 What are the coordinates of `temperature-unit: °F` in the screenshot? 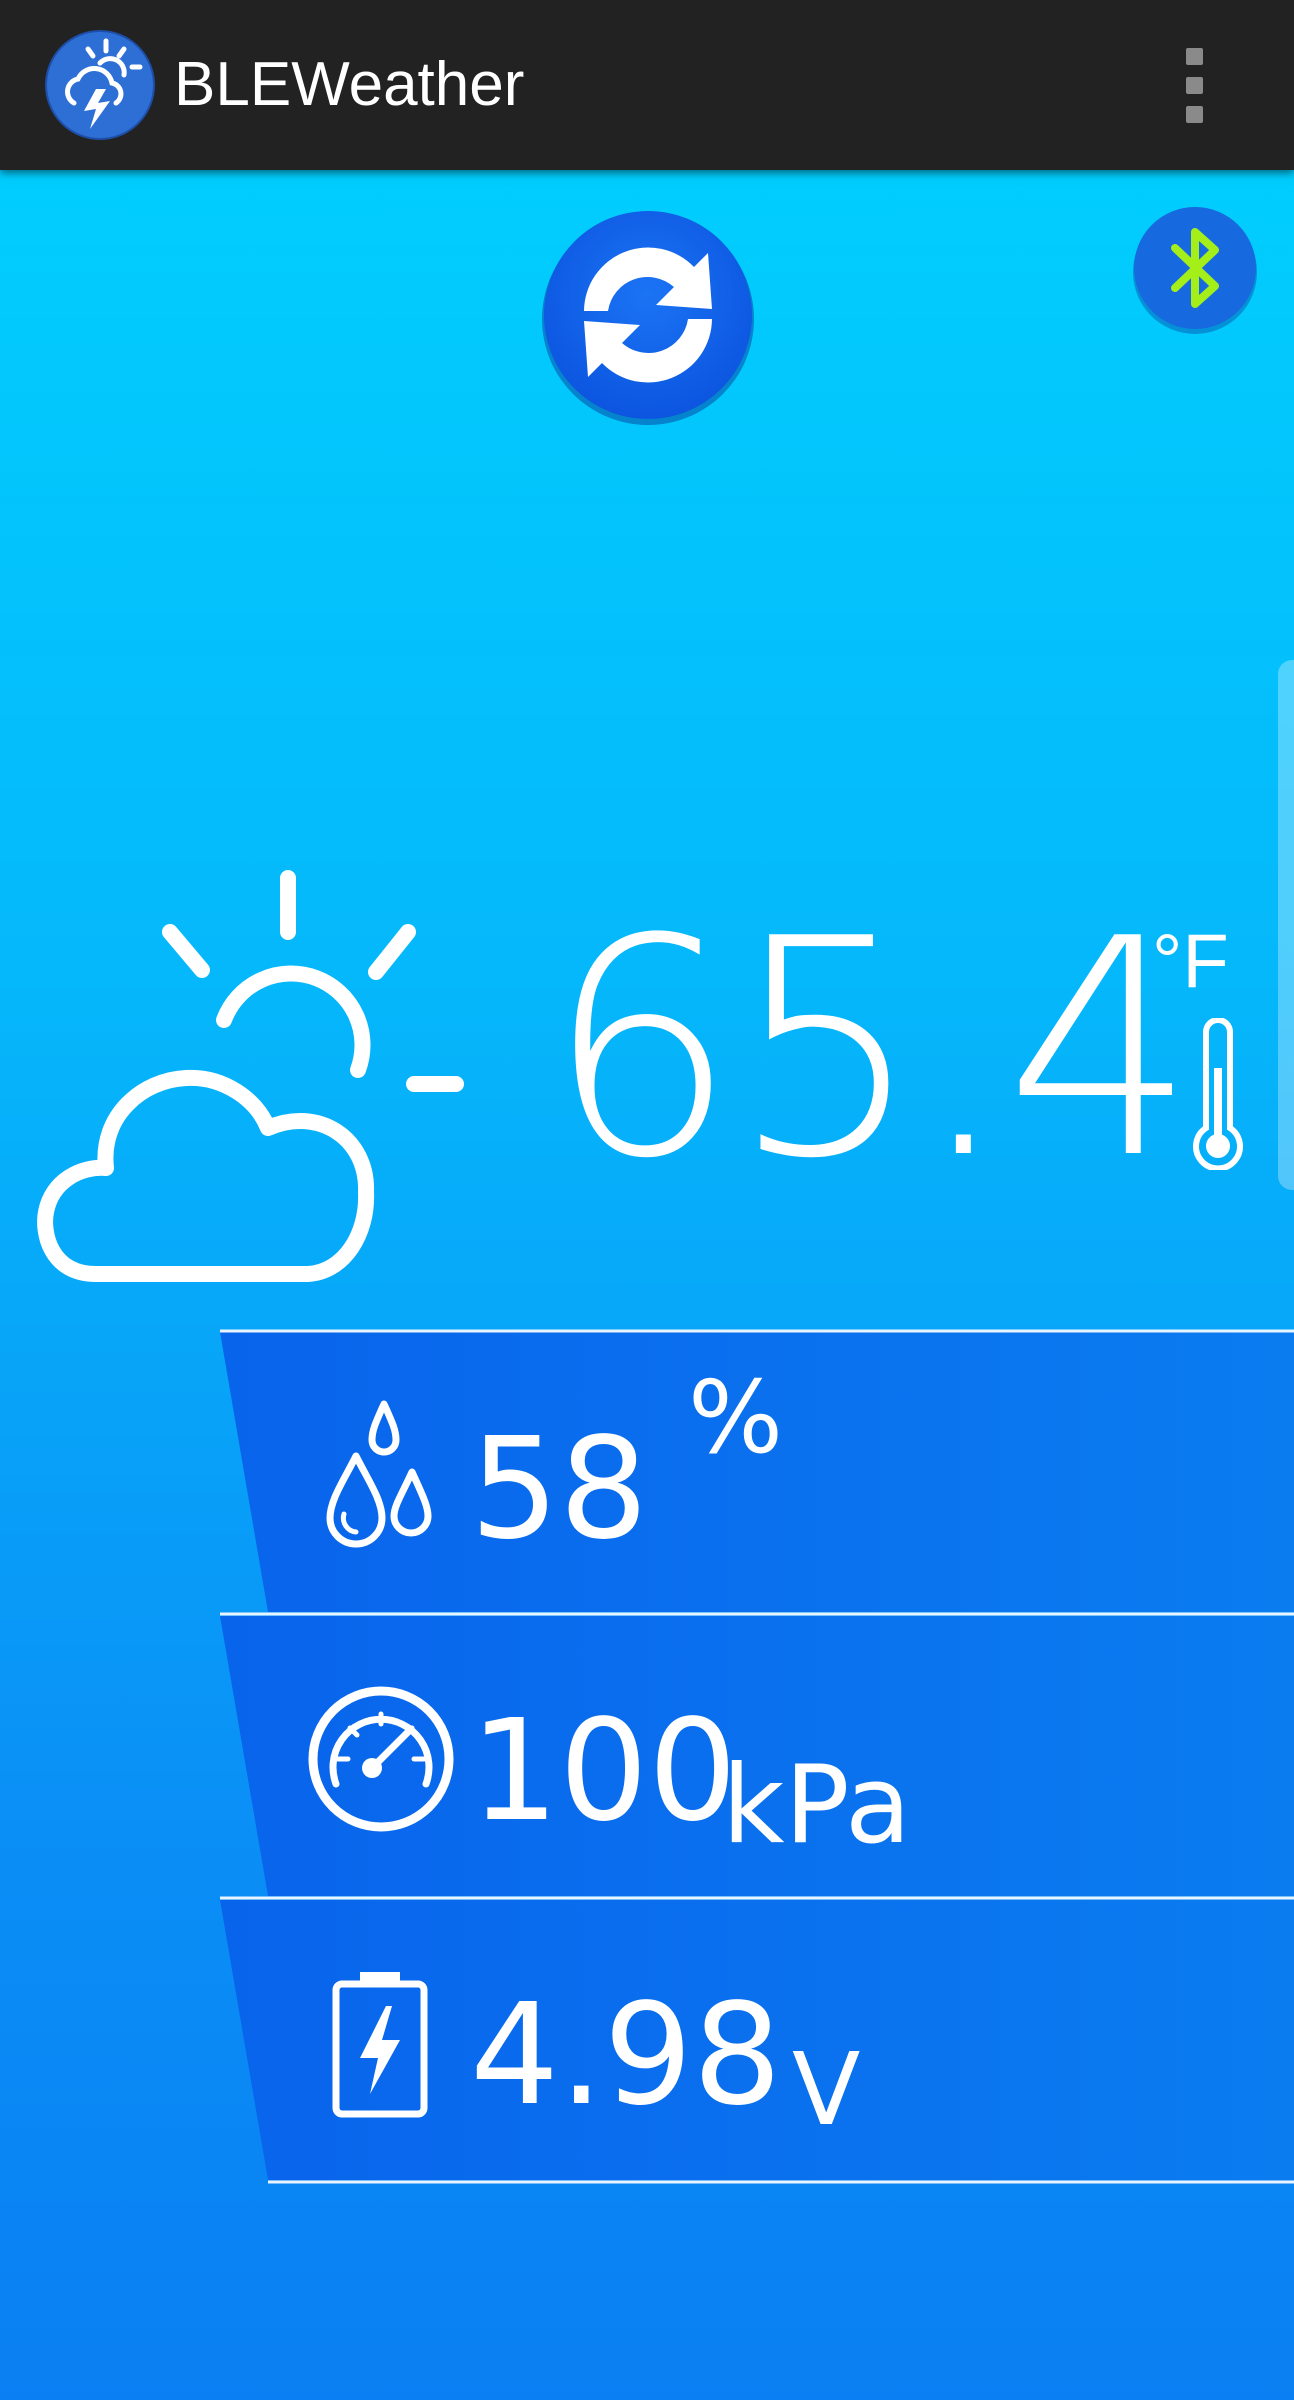 It's located at (1190, 961).